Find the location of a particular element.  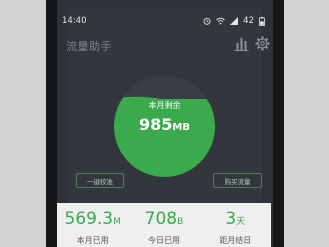

statistics-button is located at coordinates (241, 43).